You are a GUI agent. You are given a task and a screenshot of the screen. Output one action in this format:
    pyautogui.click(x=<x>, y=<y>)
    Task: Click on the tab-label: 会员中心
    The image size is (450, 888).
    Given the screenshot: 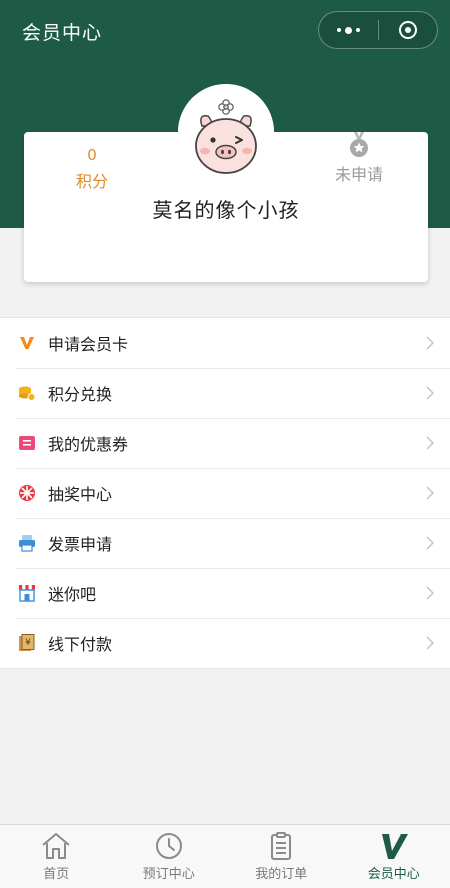 What is the action you would take?
    pyautogui.click(x=393, y=874)
    